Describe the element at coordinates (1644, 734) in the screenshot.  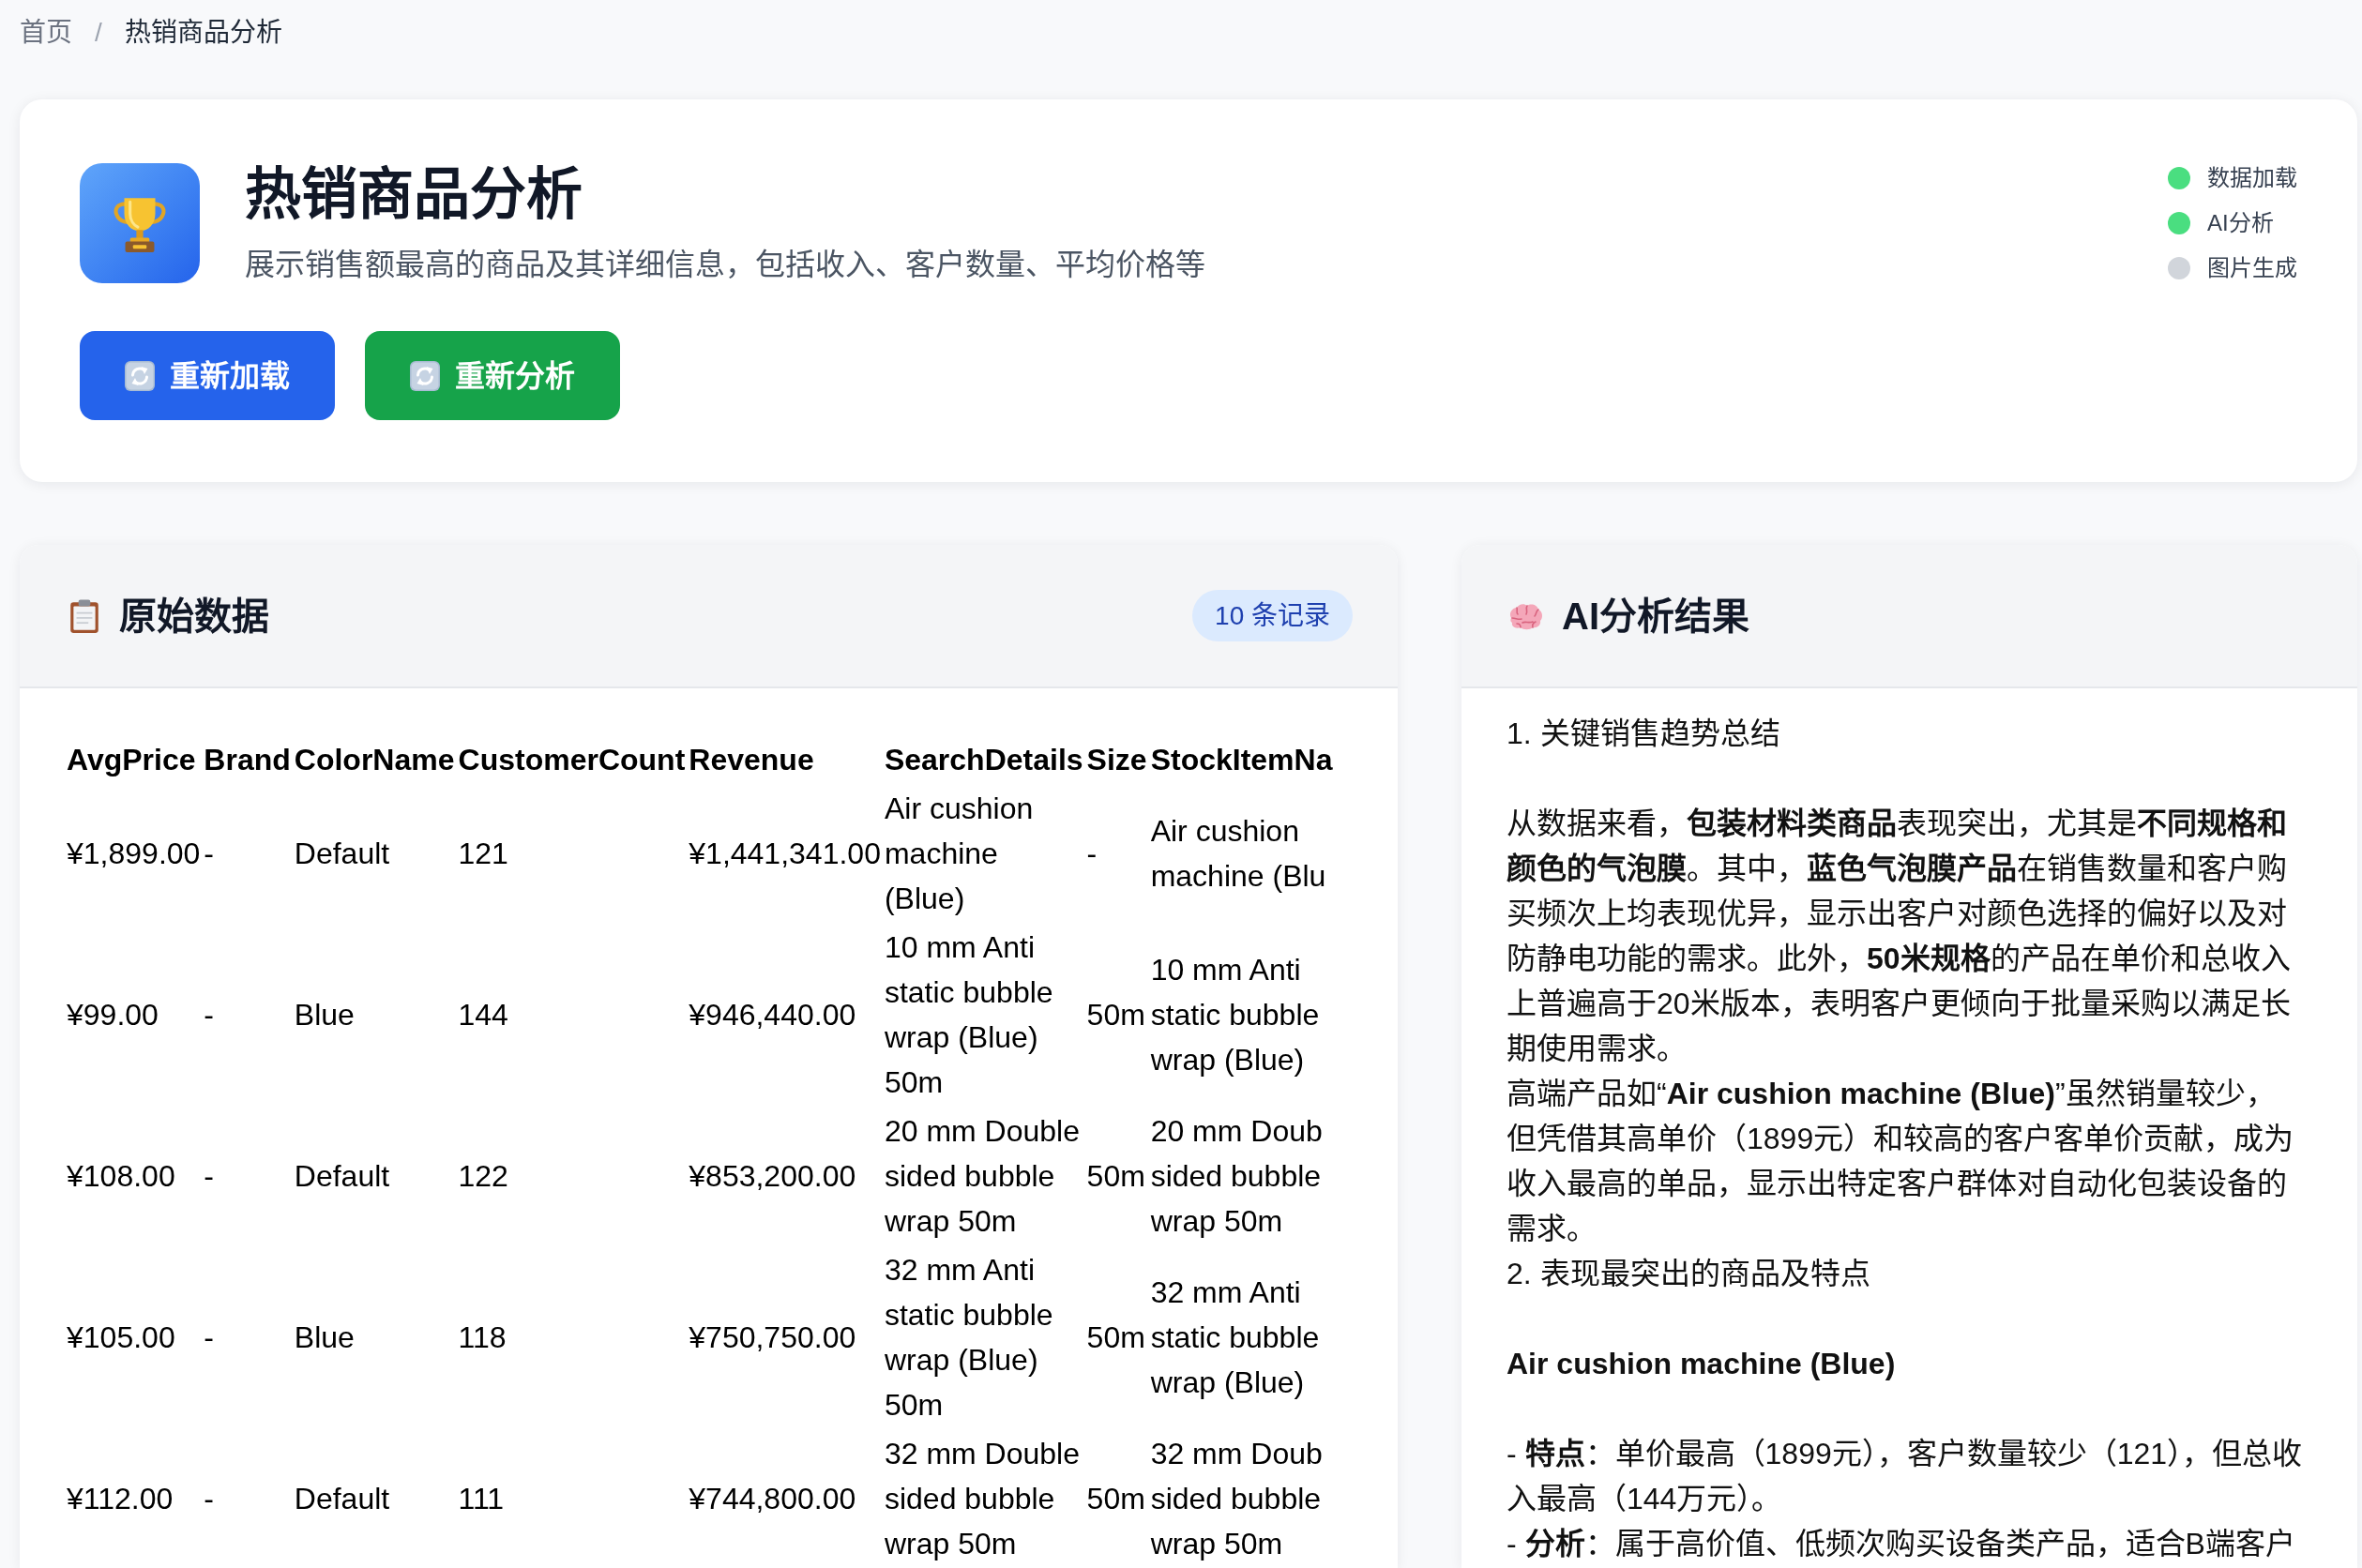
I see `section-heading: 1. 关键销售趋势总结` at that location.